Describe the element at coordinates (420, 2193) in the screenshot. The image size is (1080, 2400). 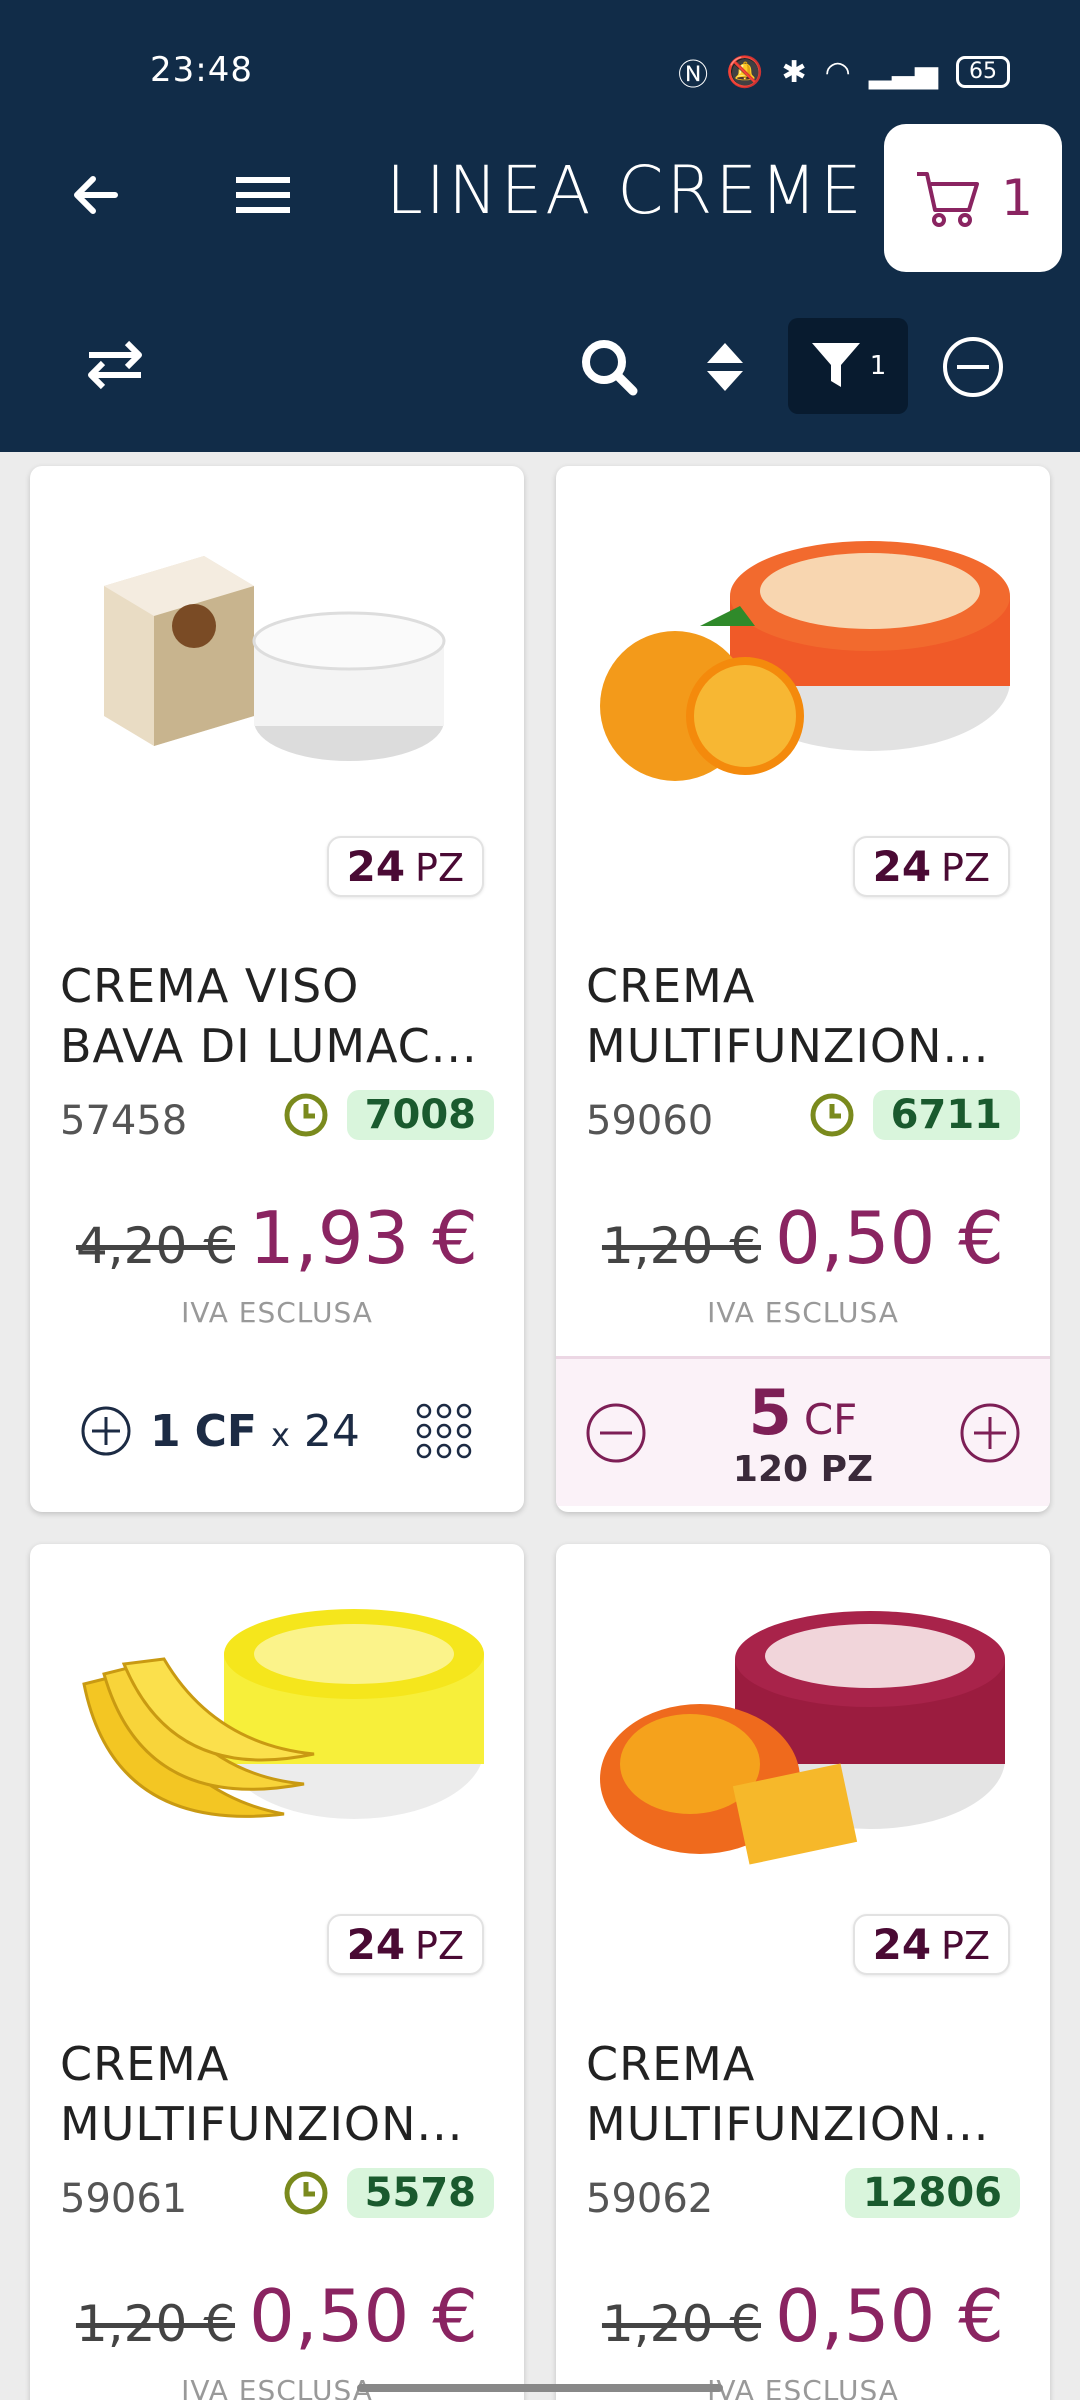
I see `stock-badge: 5578` at that location.